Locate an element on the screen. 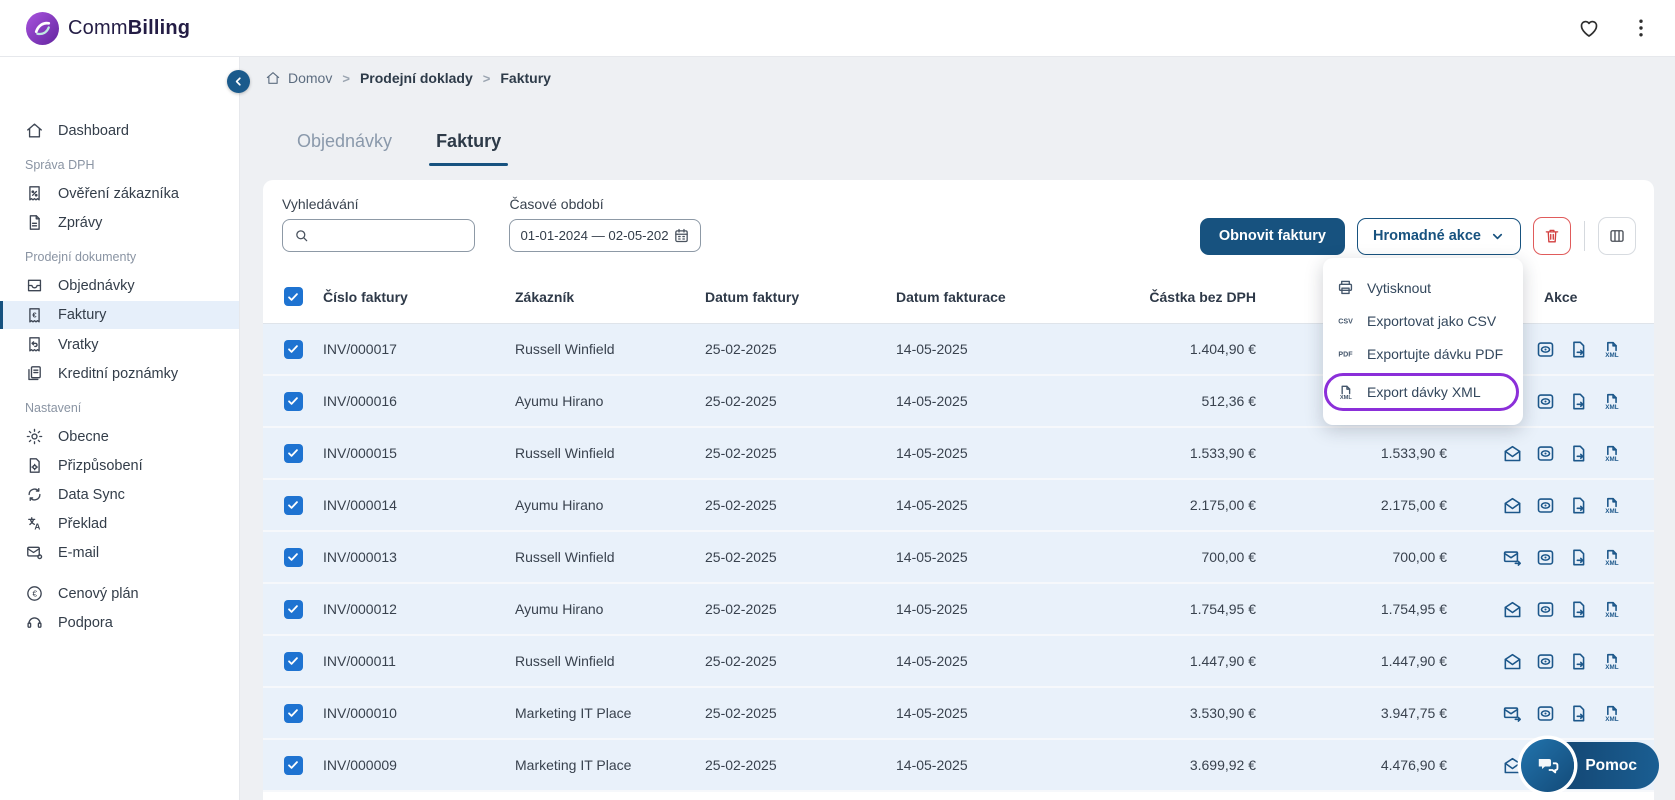 The height and width of the screenshot is (800, 1675). sidebar-item-overeni-zakaznika: Ověření zákazníka is located at coordinates (119, 193).